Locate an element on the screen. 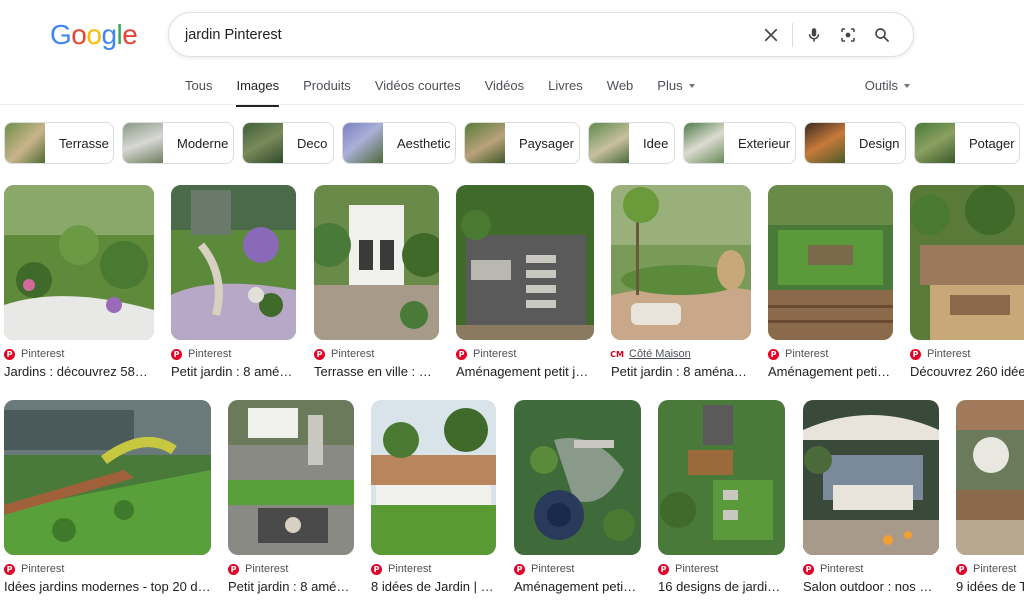 Image resolution: width=1024 pixels, height=611 pixels. image-result: P Pinterest Découvrez 260 idée is located at coordinates (967, 285).